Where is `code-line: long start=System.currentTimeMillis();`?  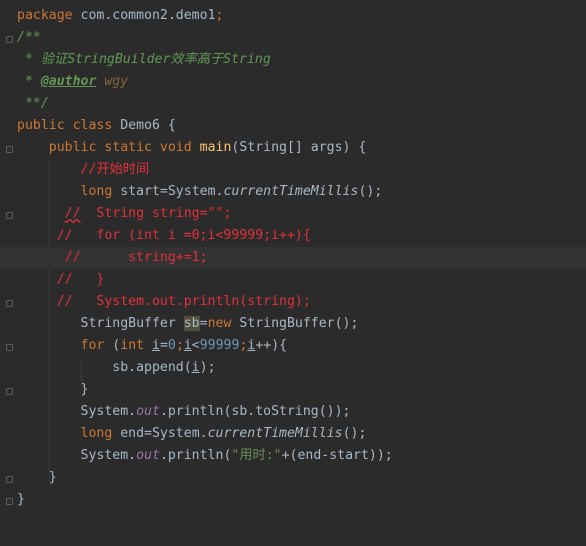 code-line: long start=System.currentTimeMillis(); is located at coordinates (301, 192).